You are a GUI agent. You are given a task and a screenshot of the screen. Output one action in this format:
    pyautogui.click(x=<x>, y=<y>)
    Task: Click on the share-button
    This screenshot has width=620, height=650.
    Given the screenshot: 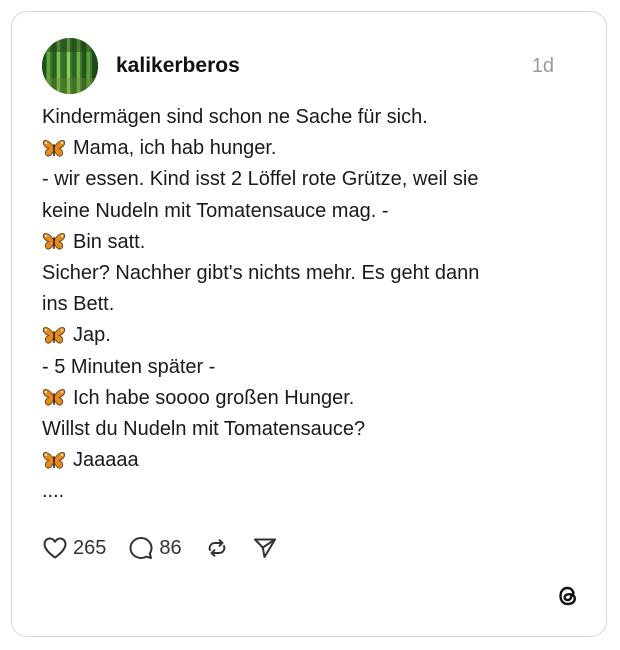 What is the action you would take?
    pyautogui.click(x=265, y=548)
    